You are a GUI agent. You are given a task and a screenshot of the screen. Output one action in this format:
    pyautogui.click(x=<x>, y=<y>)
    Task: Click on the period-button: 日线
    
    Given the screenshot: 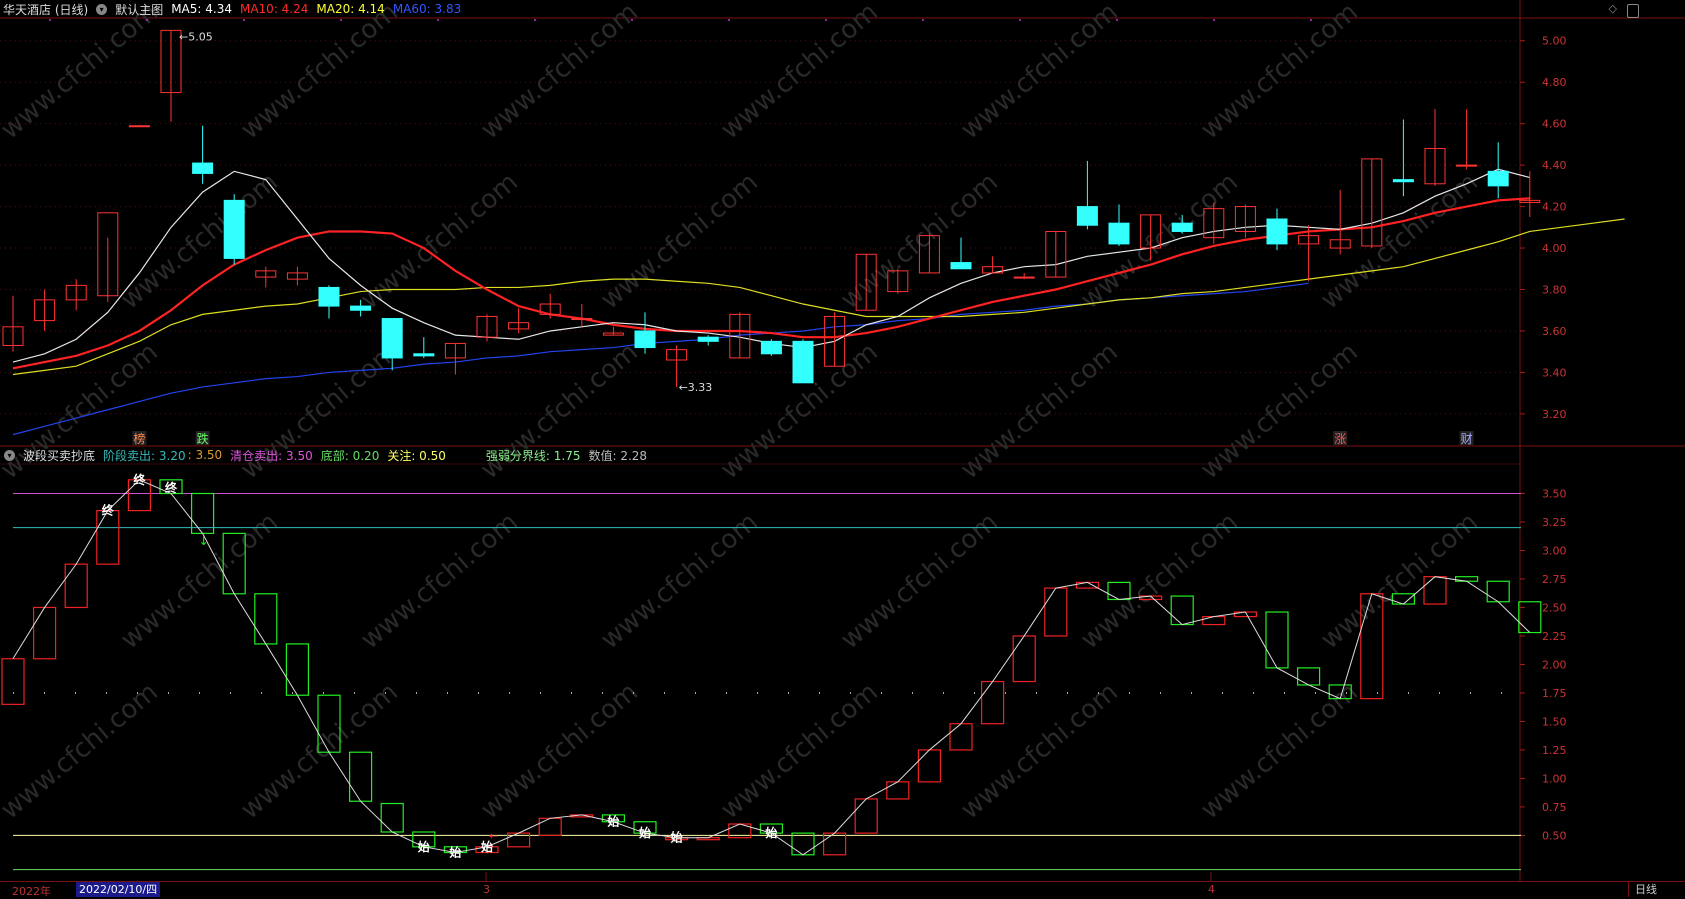 What is the action you would take?
    pyautogui.click(x=1645, y=889)
    